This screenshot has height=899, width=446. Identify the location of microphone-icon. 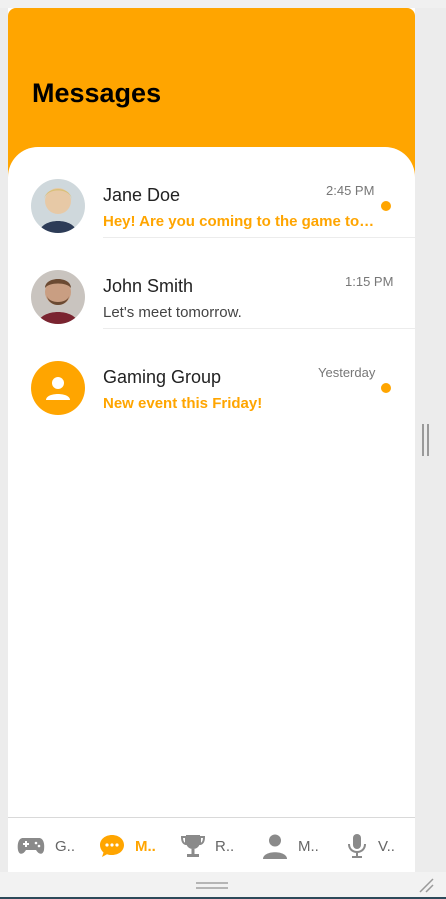
(357, 846).